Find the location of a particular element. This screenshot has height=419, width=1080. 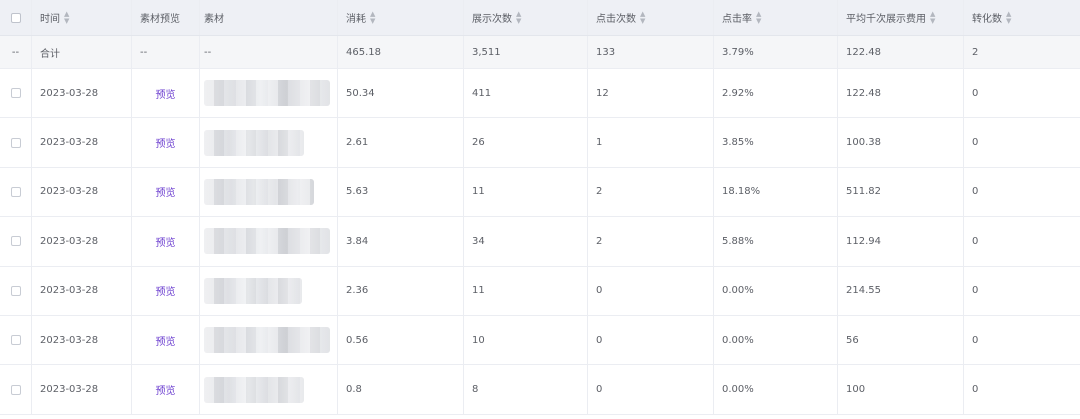

table-row: 2023-03-28 预览 3.84 34 2 5.88% 112.94 0 is located at coordinates (540, 242).